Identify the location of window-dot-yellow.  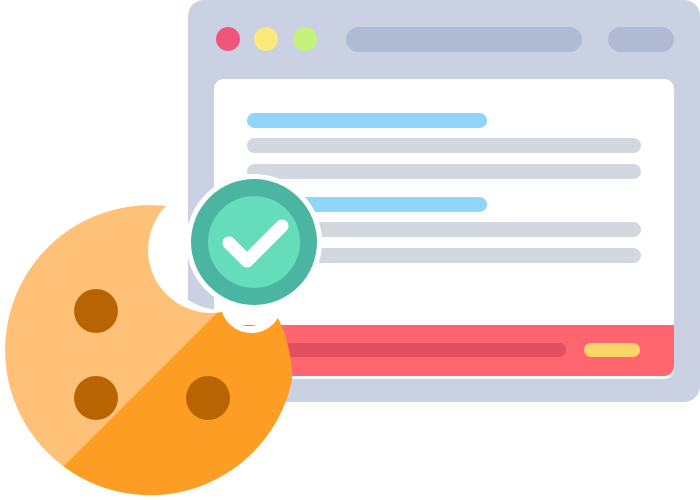
(266, 39).